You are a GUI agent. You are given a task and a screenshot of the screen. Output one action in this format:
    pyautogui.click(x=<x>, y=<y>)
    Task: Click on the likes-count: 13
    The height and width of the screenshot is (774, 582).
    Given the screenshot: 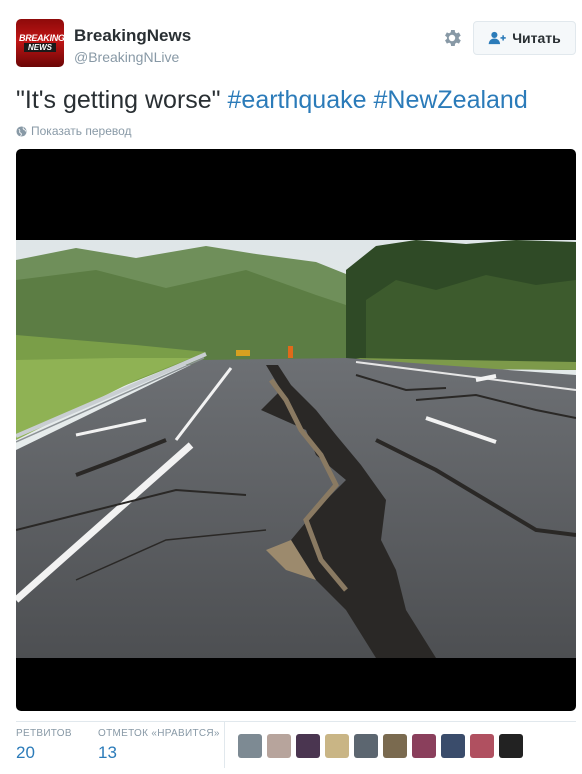 What is the action you would take?
    pyautogui.click(x=107, y=752)
    